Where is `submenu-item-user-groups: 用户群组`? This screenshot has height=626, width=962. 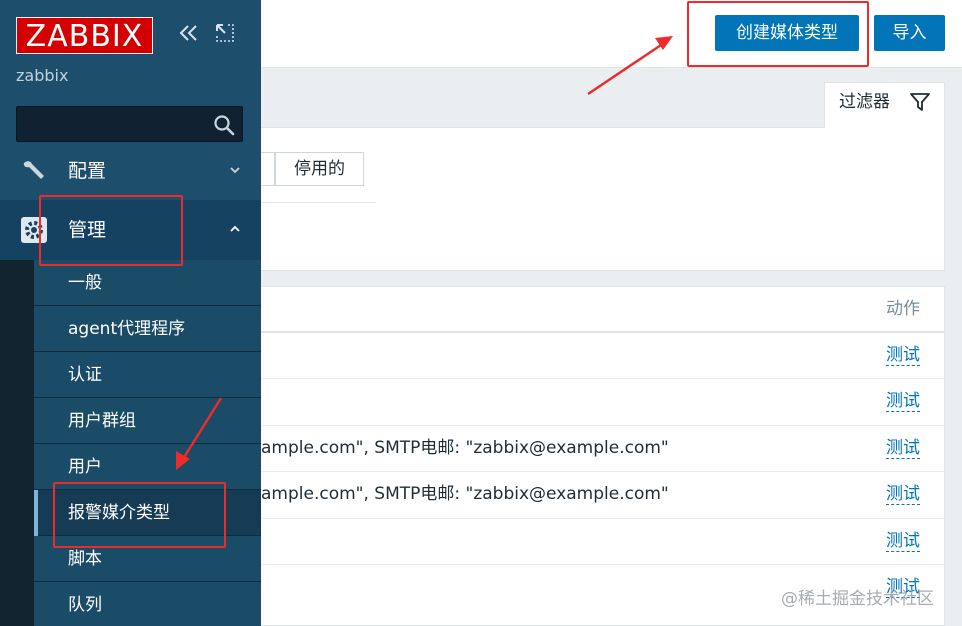
submenu-item-user-groups: 用户群组 is located at coordinates (147, 421).